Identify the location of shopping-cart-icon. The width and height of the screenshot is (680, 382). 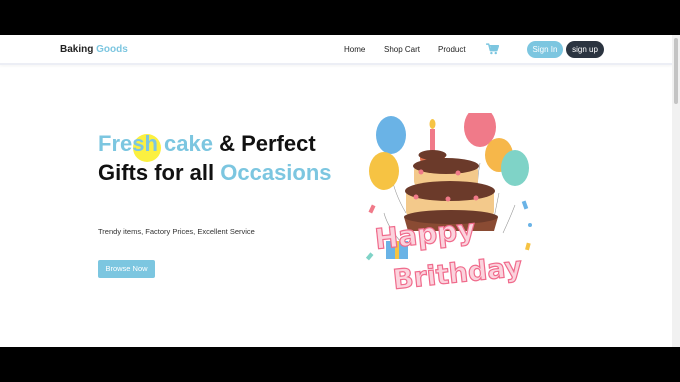
(492, 49).